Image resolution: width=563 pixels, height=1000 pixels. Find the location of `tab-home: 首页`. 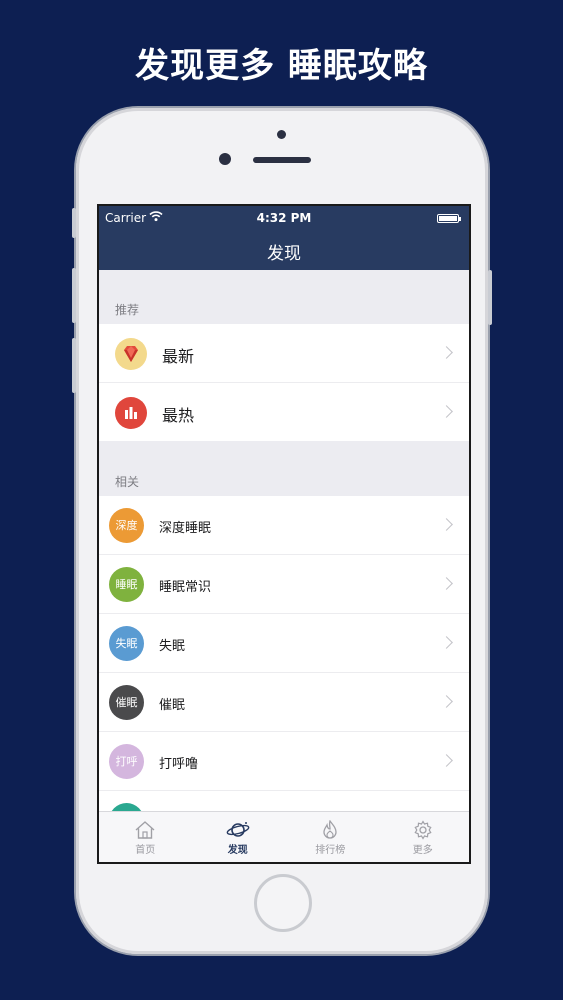

tab-home: 首页 is located at coordinates (145, 837).